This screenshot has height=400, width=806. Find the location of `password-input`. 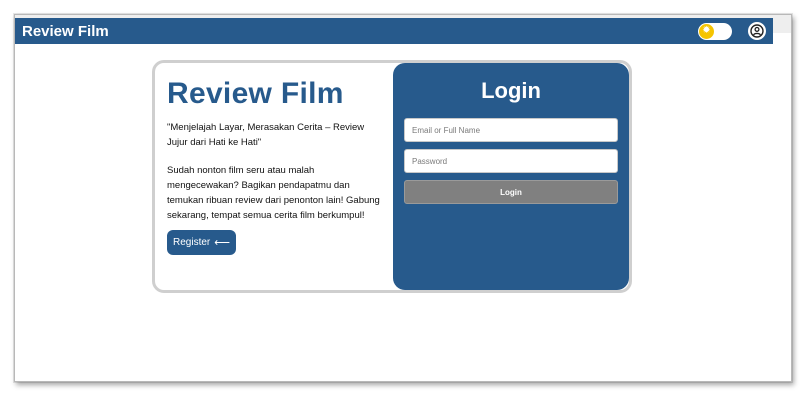

password-input is located at coordinates (511, 161).